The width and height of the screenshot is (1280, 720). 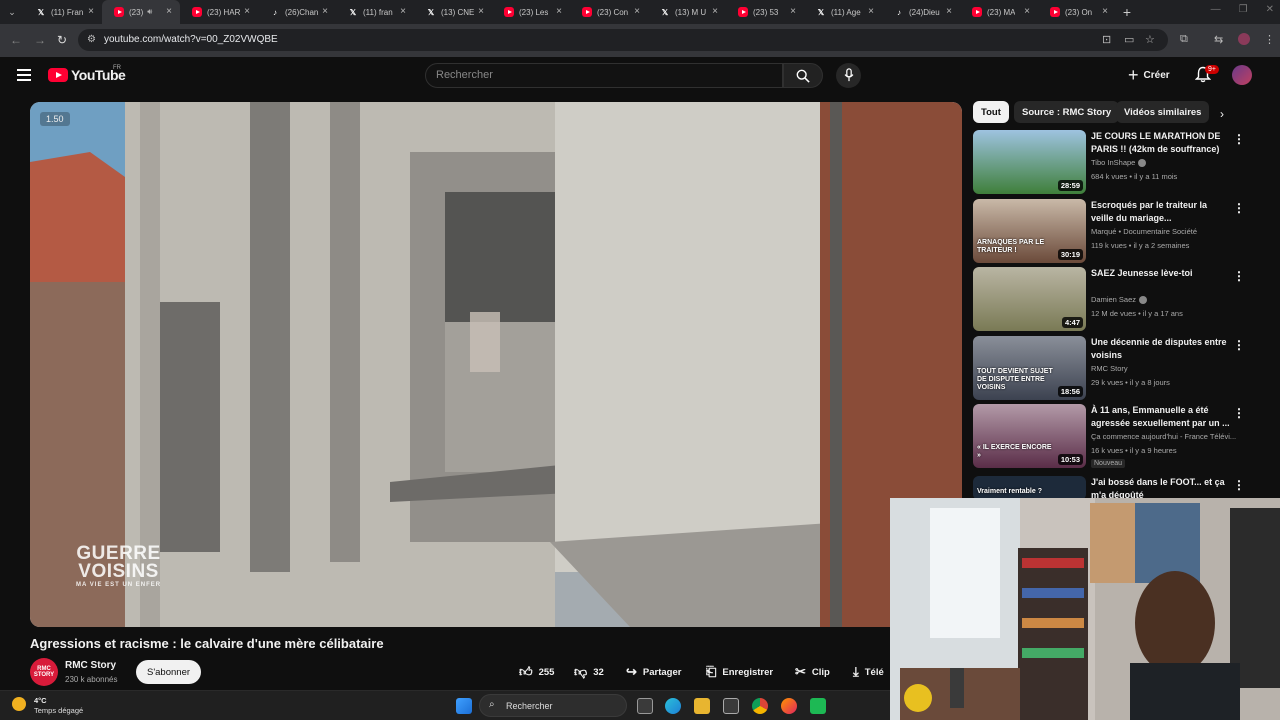 What do you see at coordinates (623, 40) in the screenshot?
I see `url-field: ⚙ youtube.com/watch?v=00_Z02VWQBE` at bounding box center [623, 40].